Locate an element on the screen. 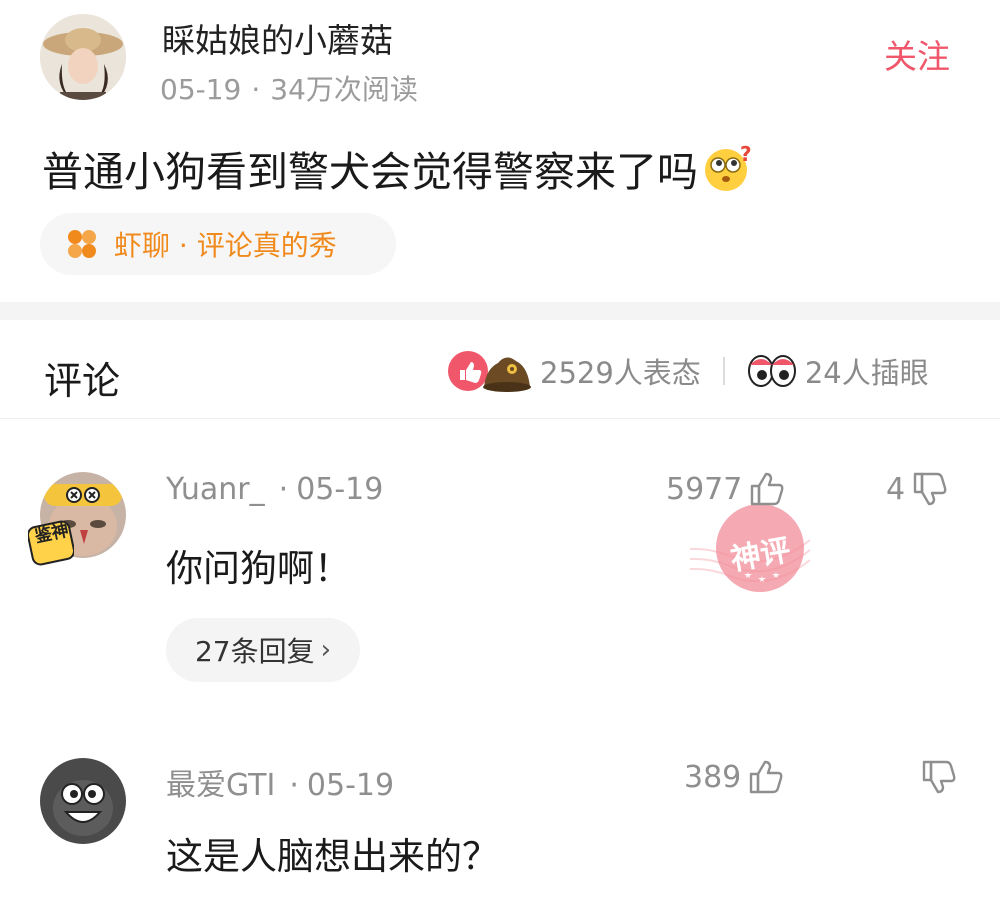 This screenshot has height=901, width=1000. like-count: 5977 is located at coordinates (704, 489).